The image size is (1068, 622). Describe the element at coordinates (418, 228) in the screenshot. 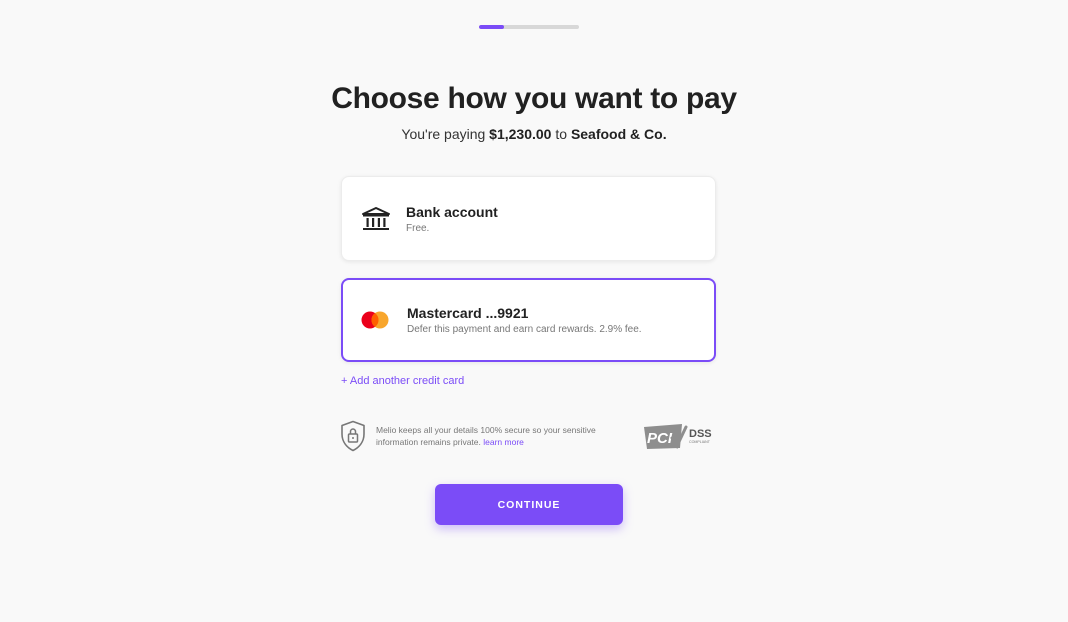

I see `bank-account-description: Free.` at that location.